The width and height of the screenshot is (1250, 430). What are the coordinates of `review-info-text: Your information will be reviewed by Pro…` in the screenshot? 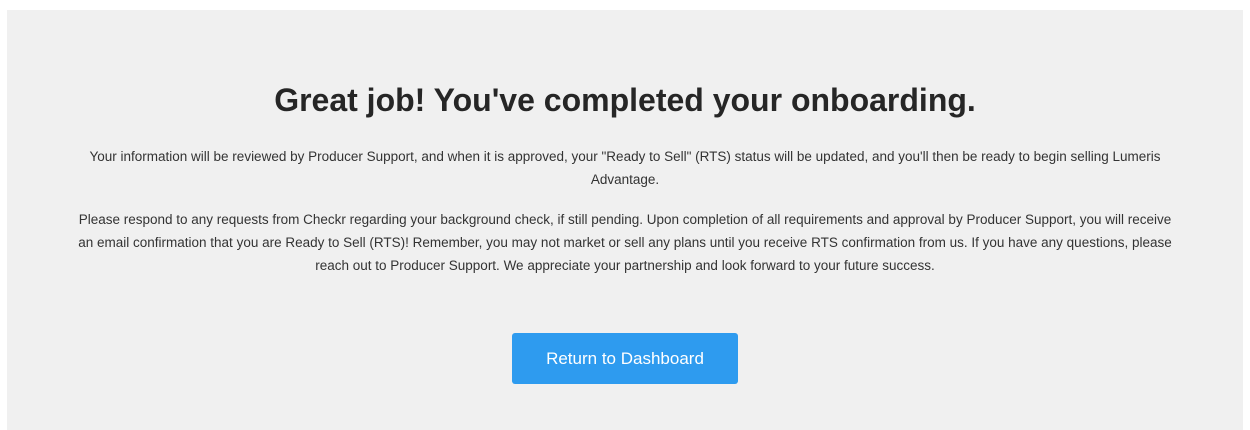 It's located at (625, 168).